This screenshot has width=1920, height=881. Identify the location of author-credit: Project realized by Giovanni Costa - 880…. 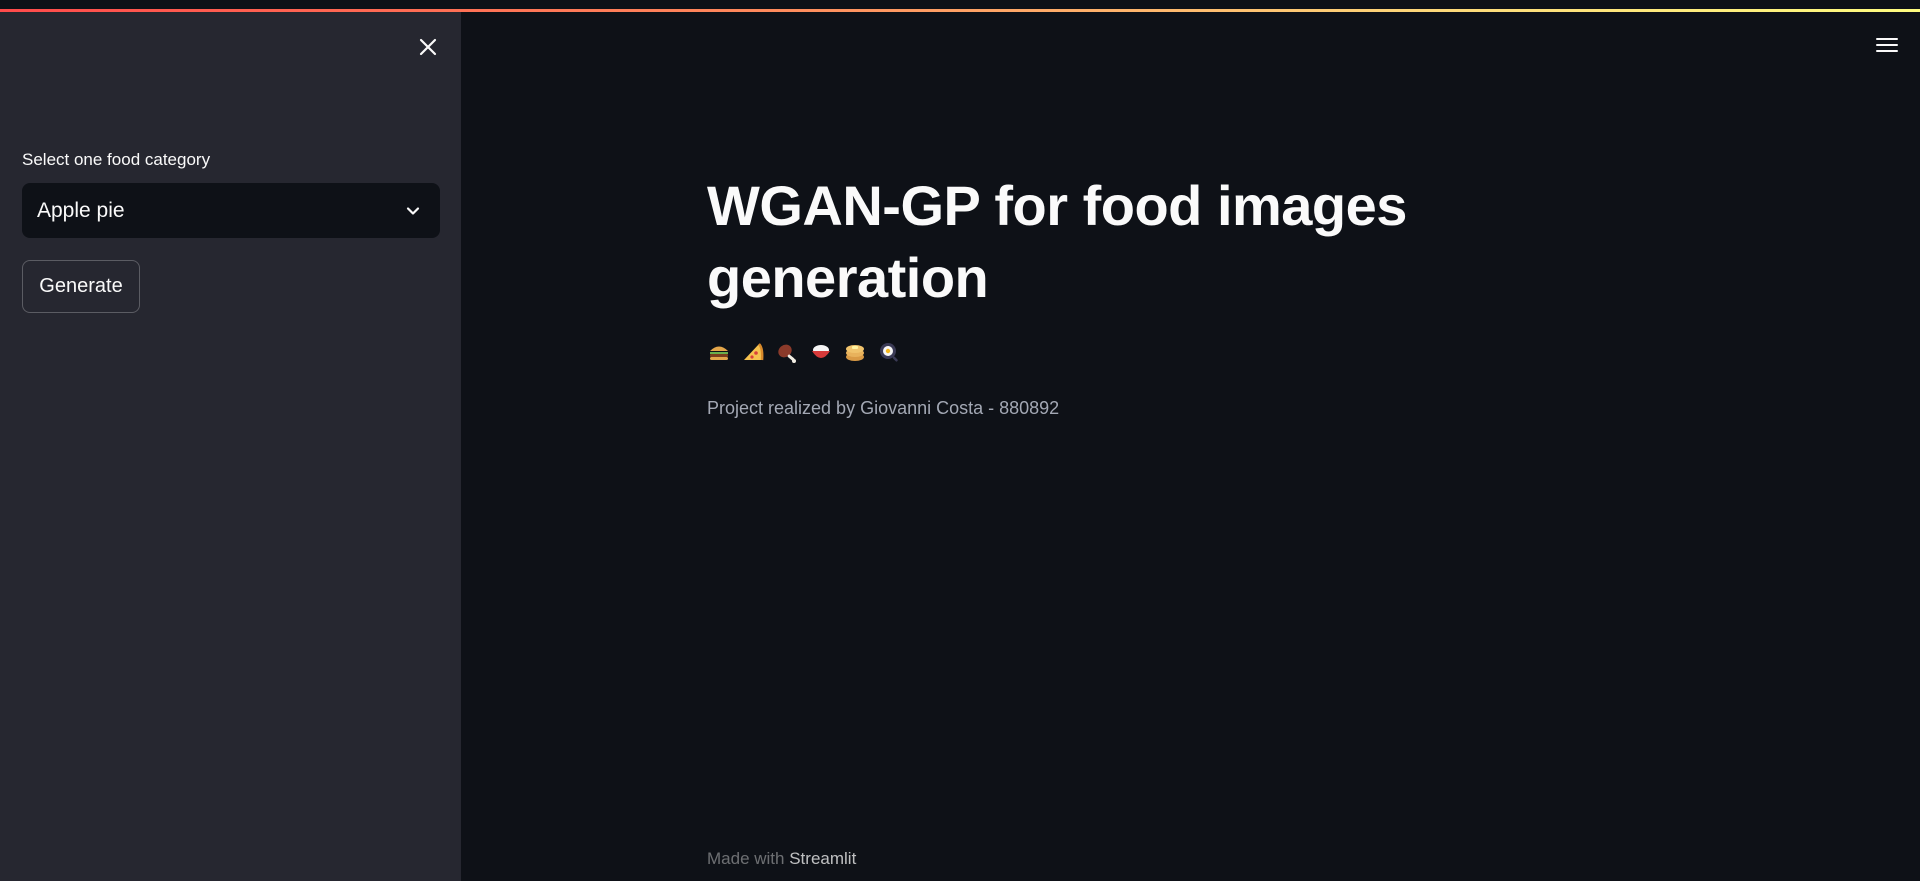
(883, 408).